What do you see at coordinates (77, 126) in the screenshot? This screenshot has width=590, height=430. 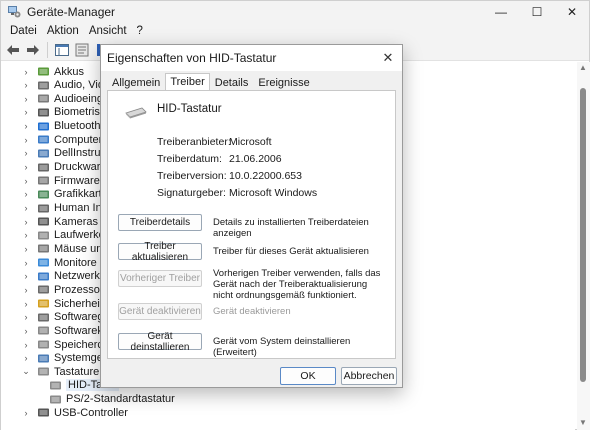 I see `tree-item-label: Bluetooth` at bounding box center [77, 126].